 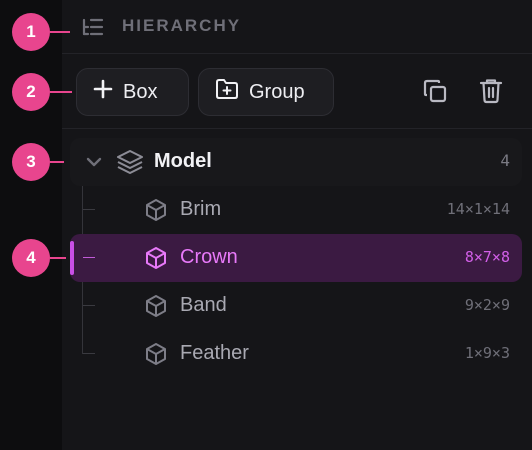 I want to click on callout-badge-1: 1, so click(x=31, y=32).